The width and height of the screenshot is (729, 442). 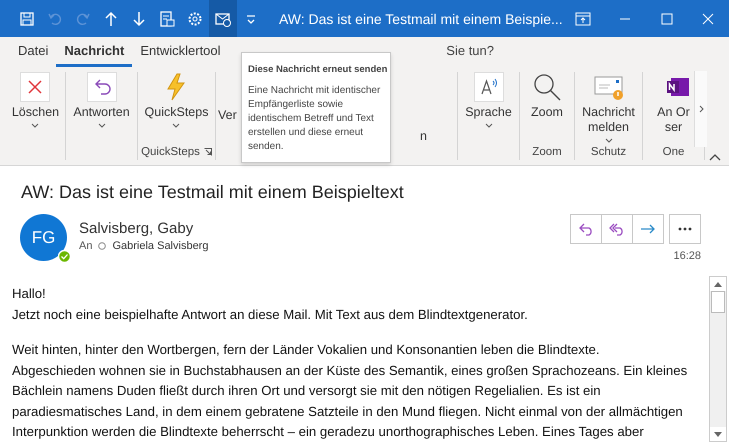 I want to click on reply-button, so click(x=586, y=229).